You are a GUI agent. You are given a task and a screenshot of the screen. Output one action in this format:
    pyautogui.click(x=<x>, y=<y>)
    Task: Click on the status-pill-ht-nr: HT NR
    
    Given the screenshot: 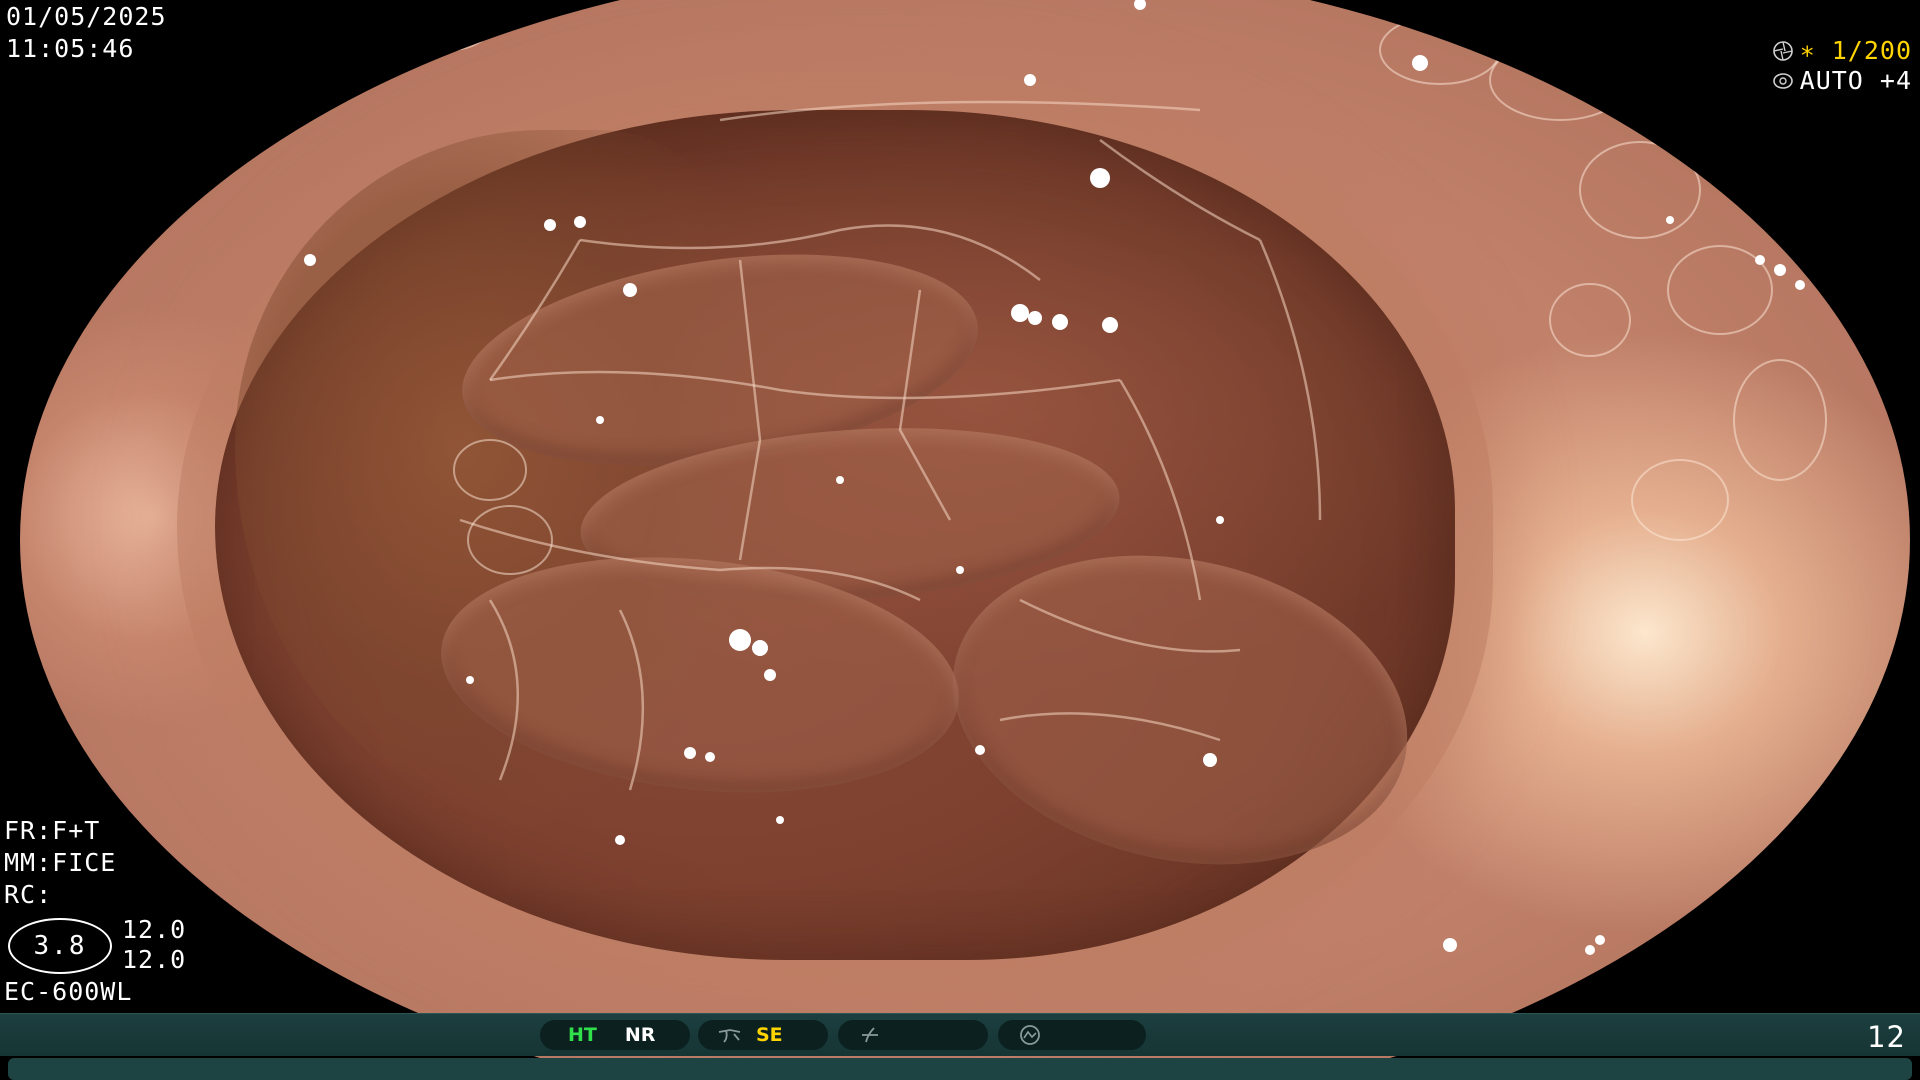 What is the action you would take?
    pyautogui.click(x=615, y=1035)
    